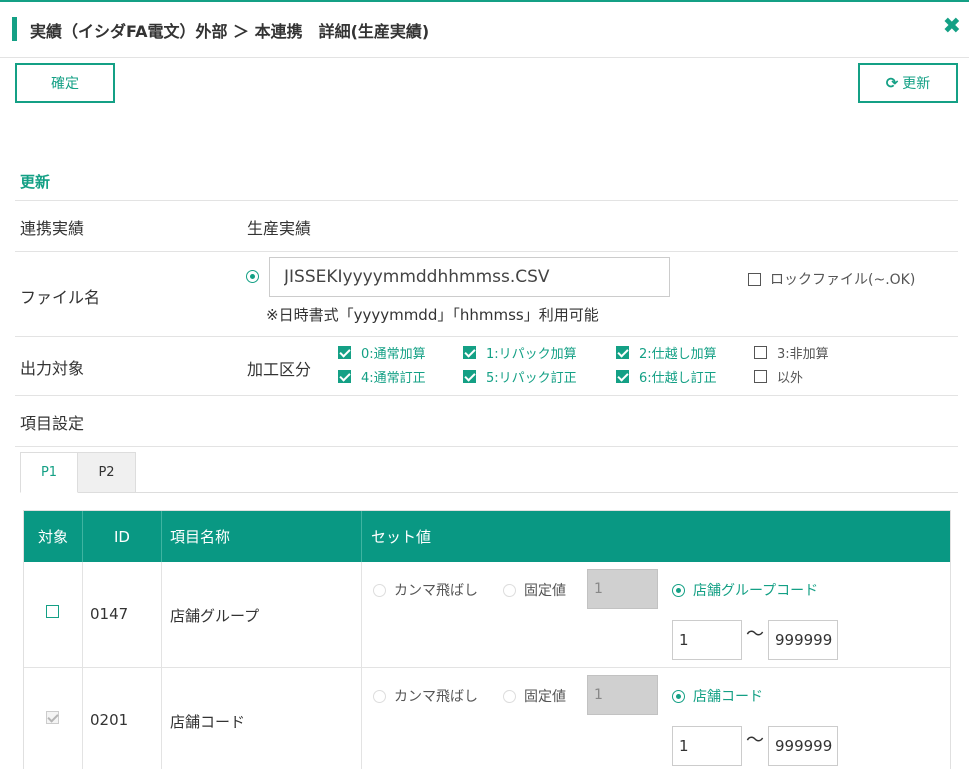  Describe the element at coordinates (487, 536) in the screenshot. I see `grid-header: 対象 ID 項目名称 セット値` at that location.